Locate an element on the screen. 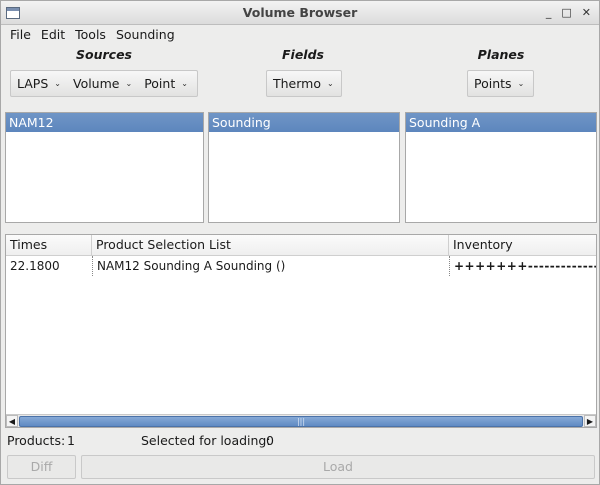 Image resolution: width=600 pixels, height=485 pixels. column-header-inventory: Inventory is located at coordinates (522, 245).